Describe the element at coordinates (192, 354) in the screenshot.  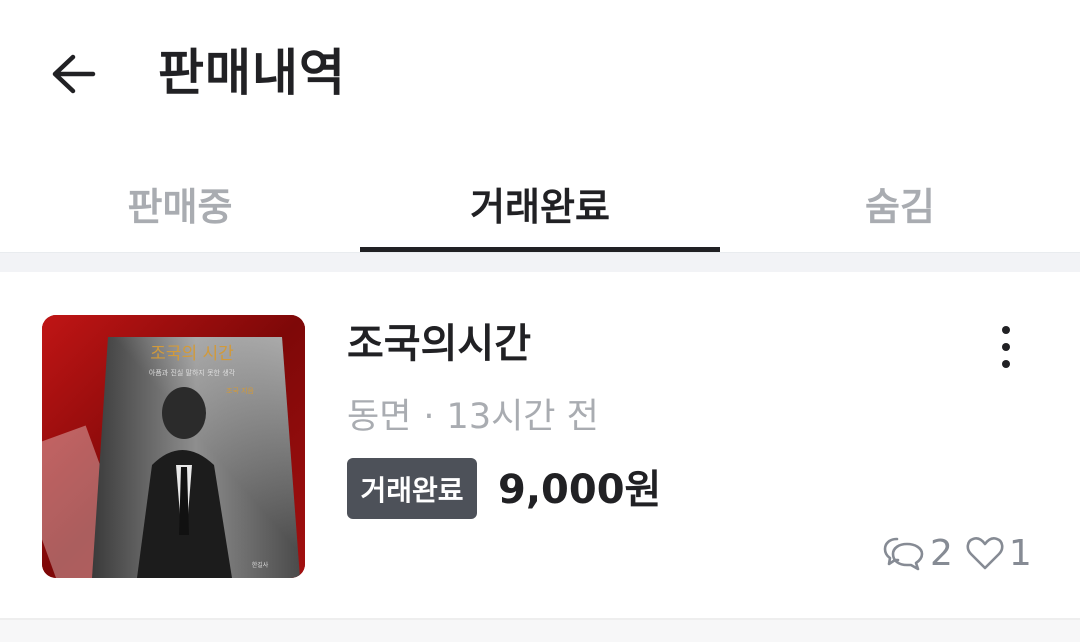
I see `cover-title-text: 조국의 시간` at that location.